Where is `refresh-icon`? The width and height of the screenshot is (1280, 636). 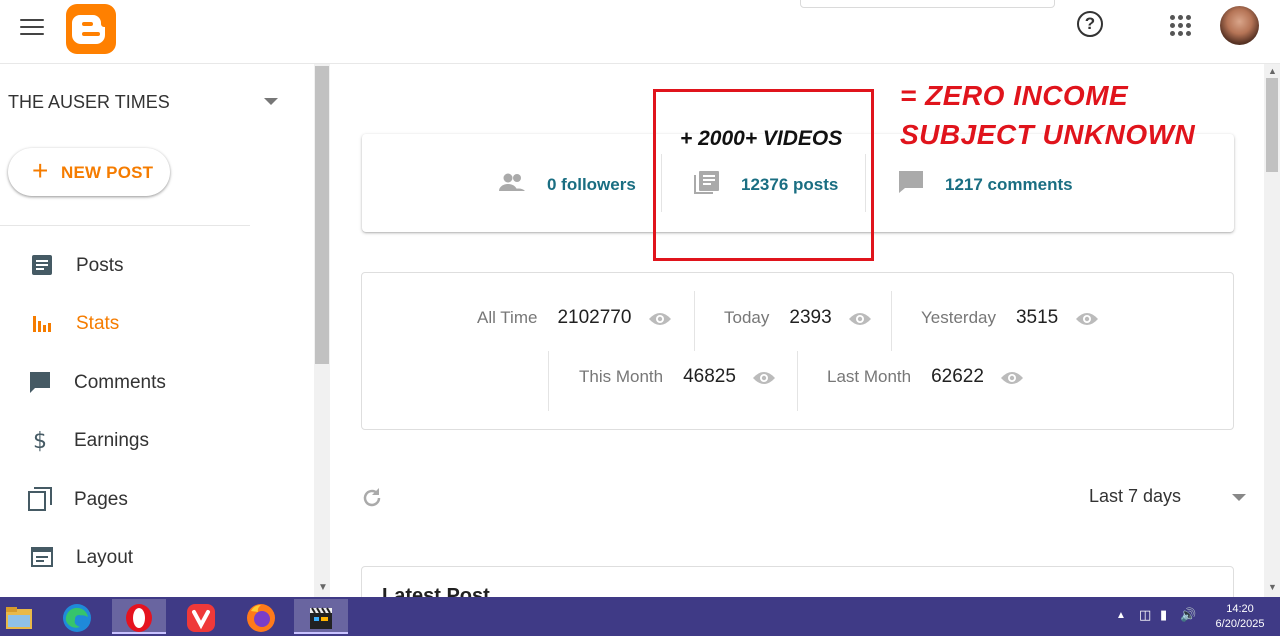 refresh-icon is located at coordinates (372, 498).